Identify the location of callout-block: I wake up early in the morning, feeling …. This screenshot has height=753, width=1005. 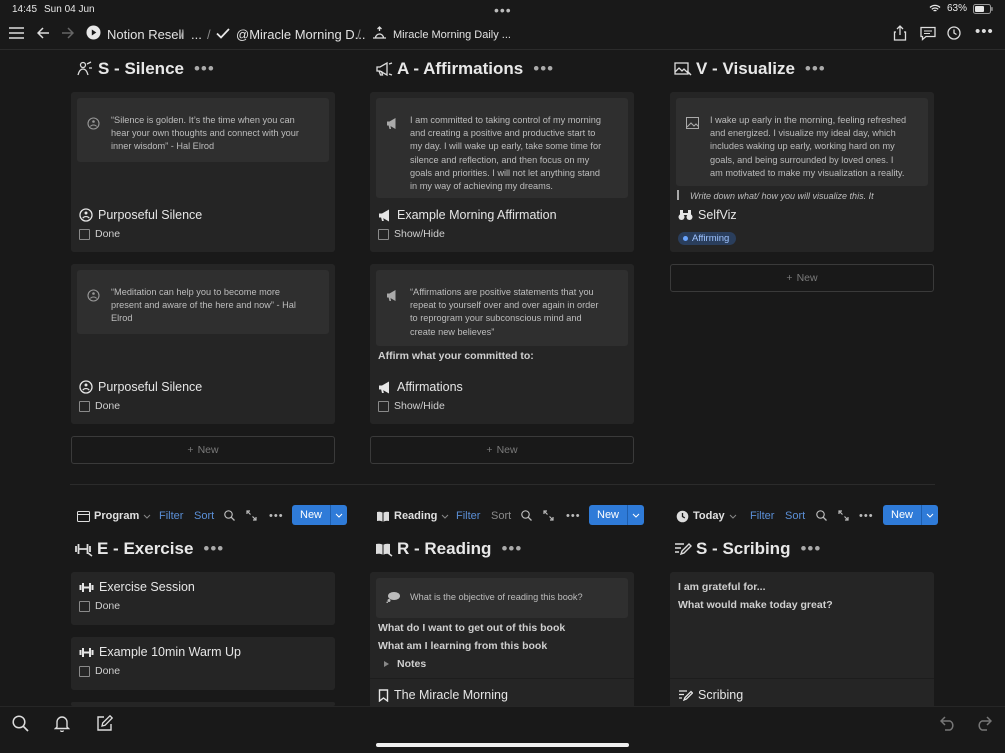
(802, 142).